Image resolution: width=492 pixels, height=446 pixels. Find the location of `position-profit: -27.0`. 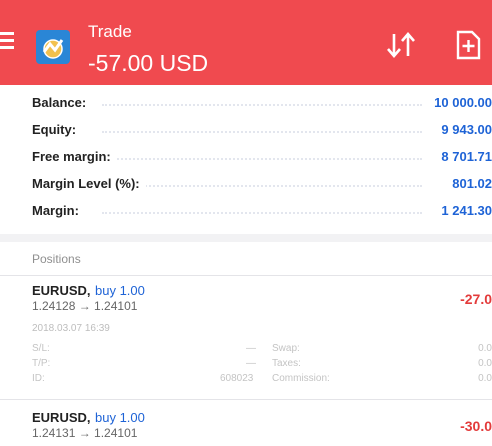

position-profit: -27.0 is located at coordinates (476, 299).